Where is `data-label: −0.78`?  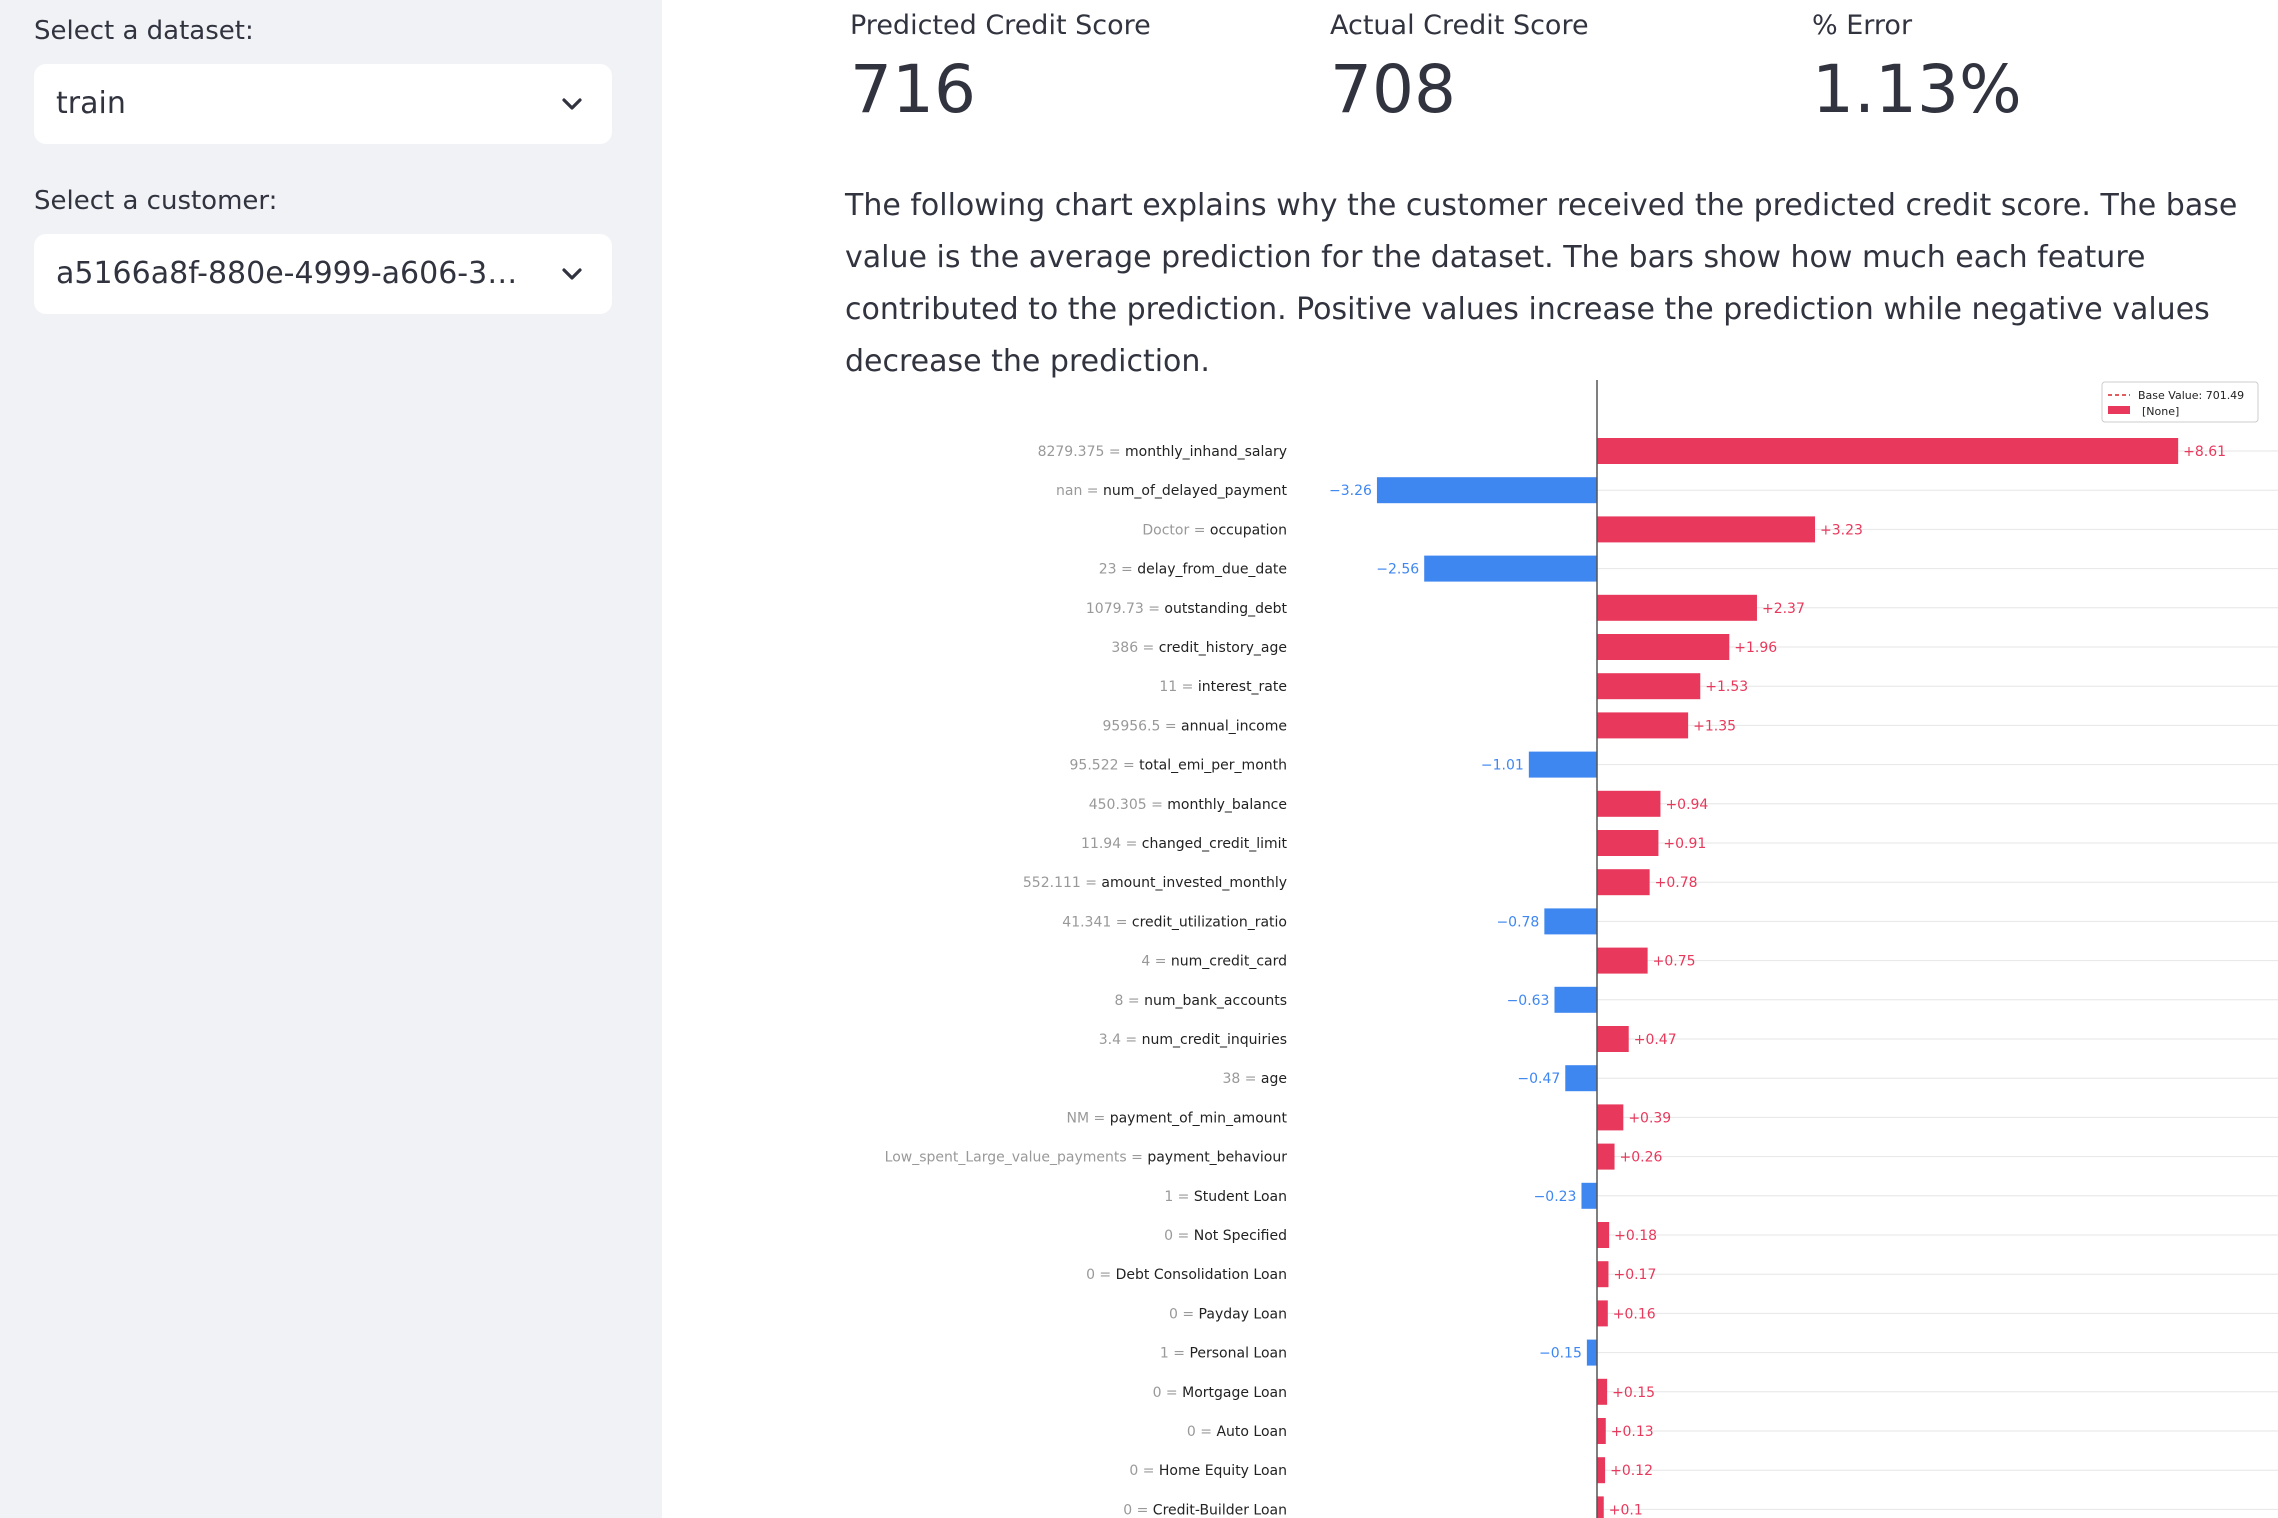 data-label: −0.78 is located at coordinates (1517, 922).